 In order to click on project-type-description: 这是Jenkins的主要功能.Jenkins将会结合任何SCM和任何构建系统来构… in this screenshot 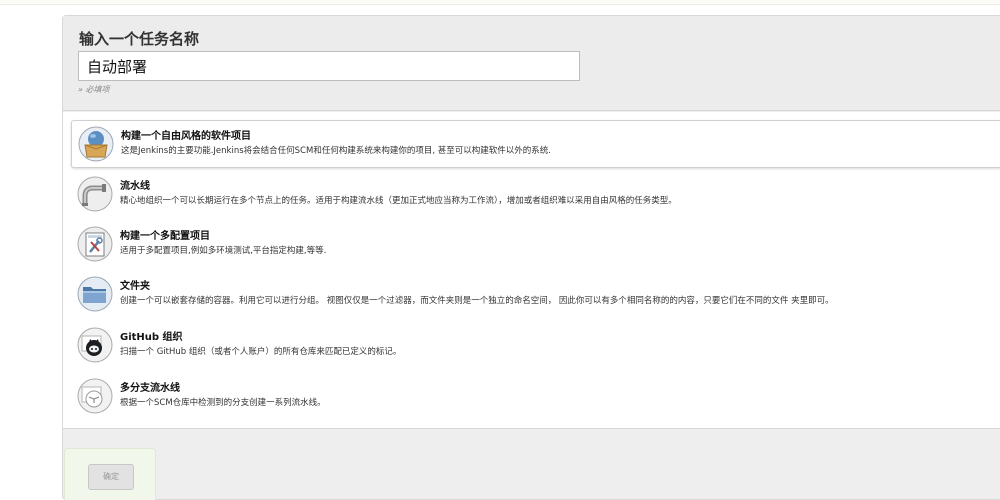, I will do `click(336, 151)`.